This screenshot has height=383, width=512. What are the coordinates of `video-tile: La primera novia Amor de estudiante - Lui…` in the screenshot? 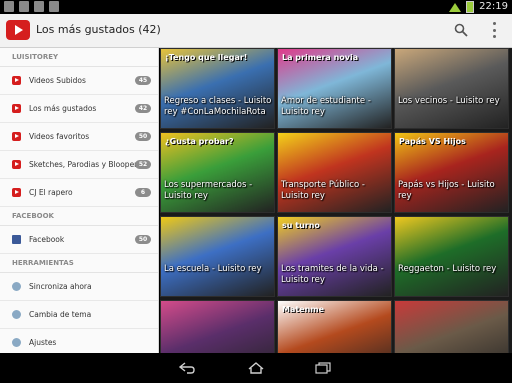 It's located at (334, 88).